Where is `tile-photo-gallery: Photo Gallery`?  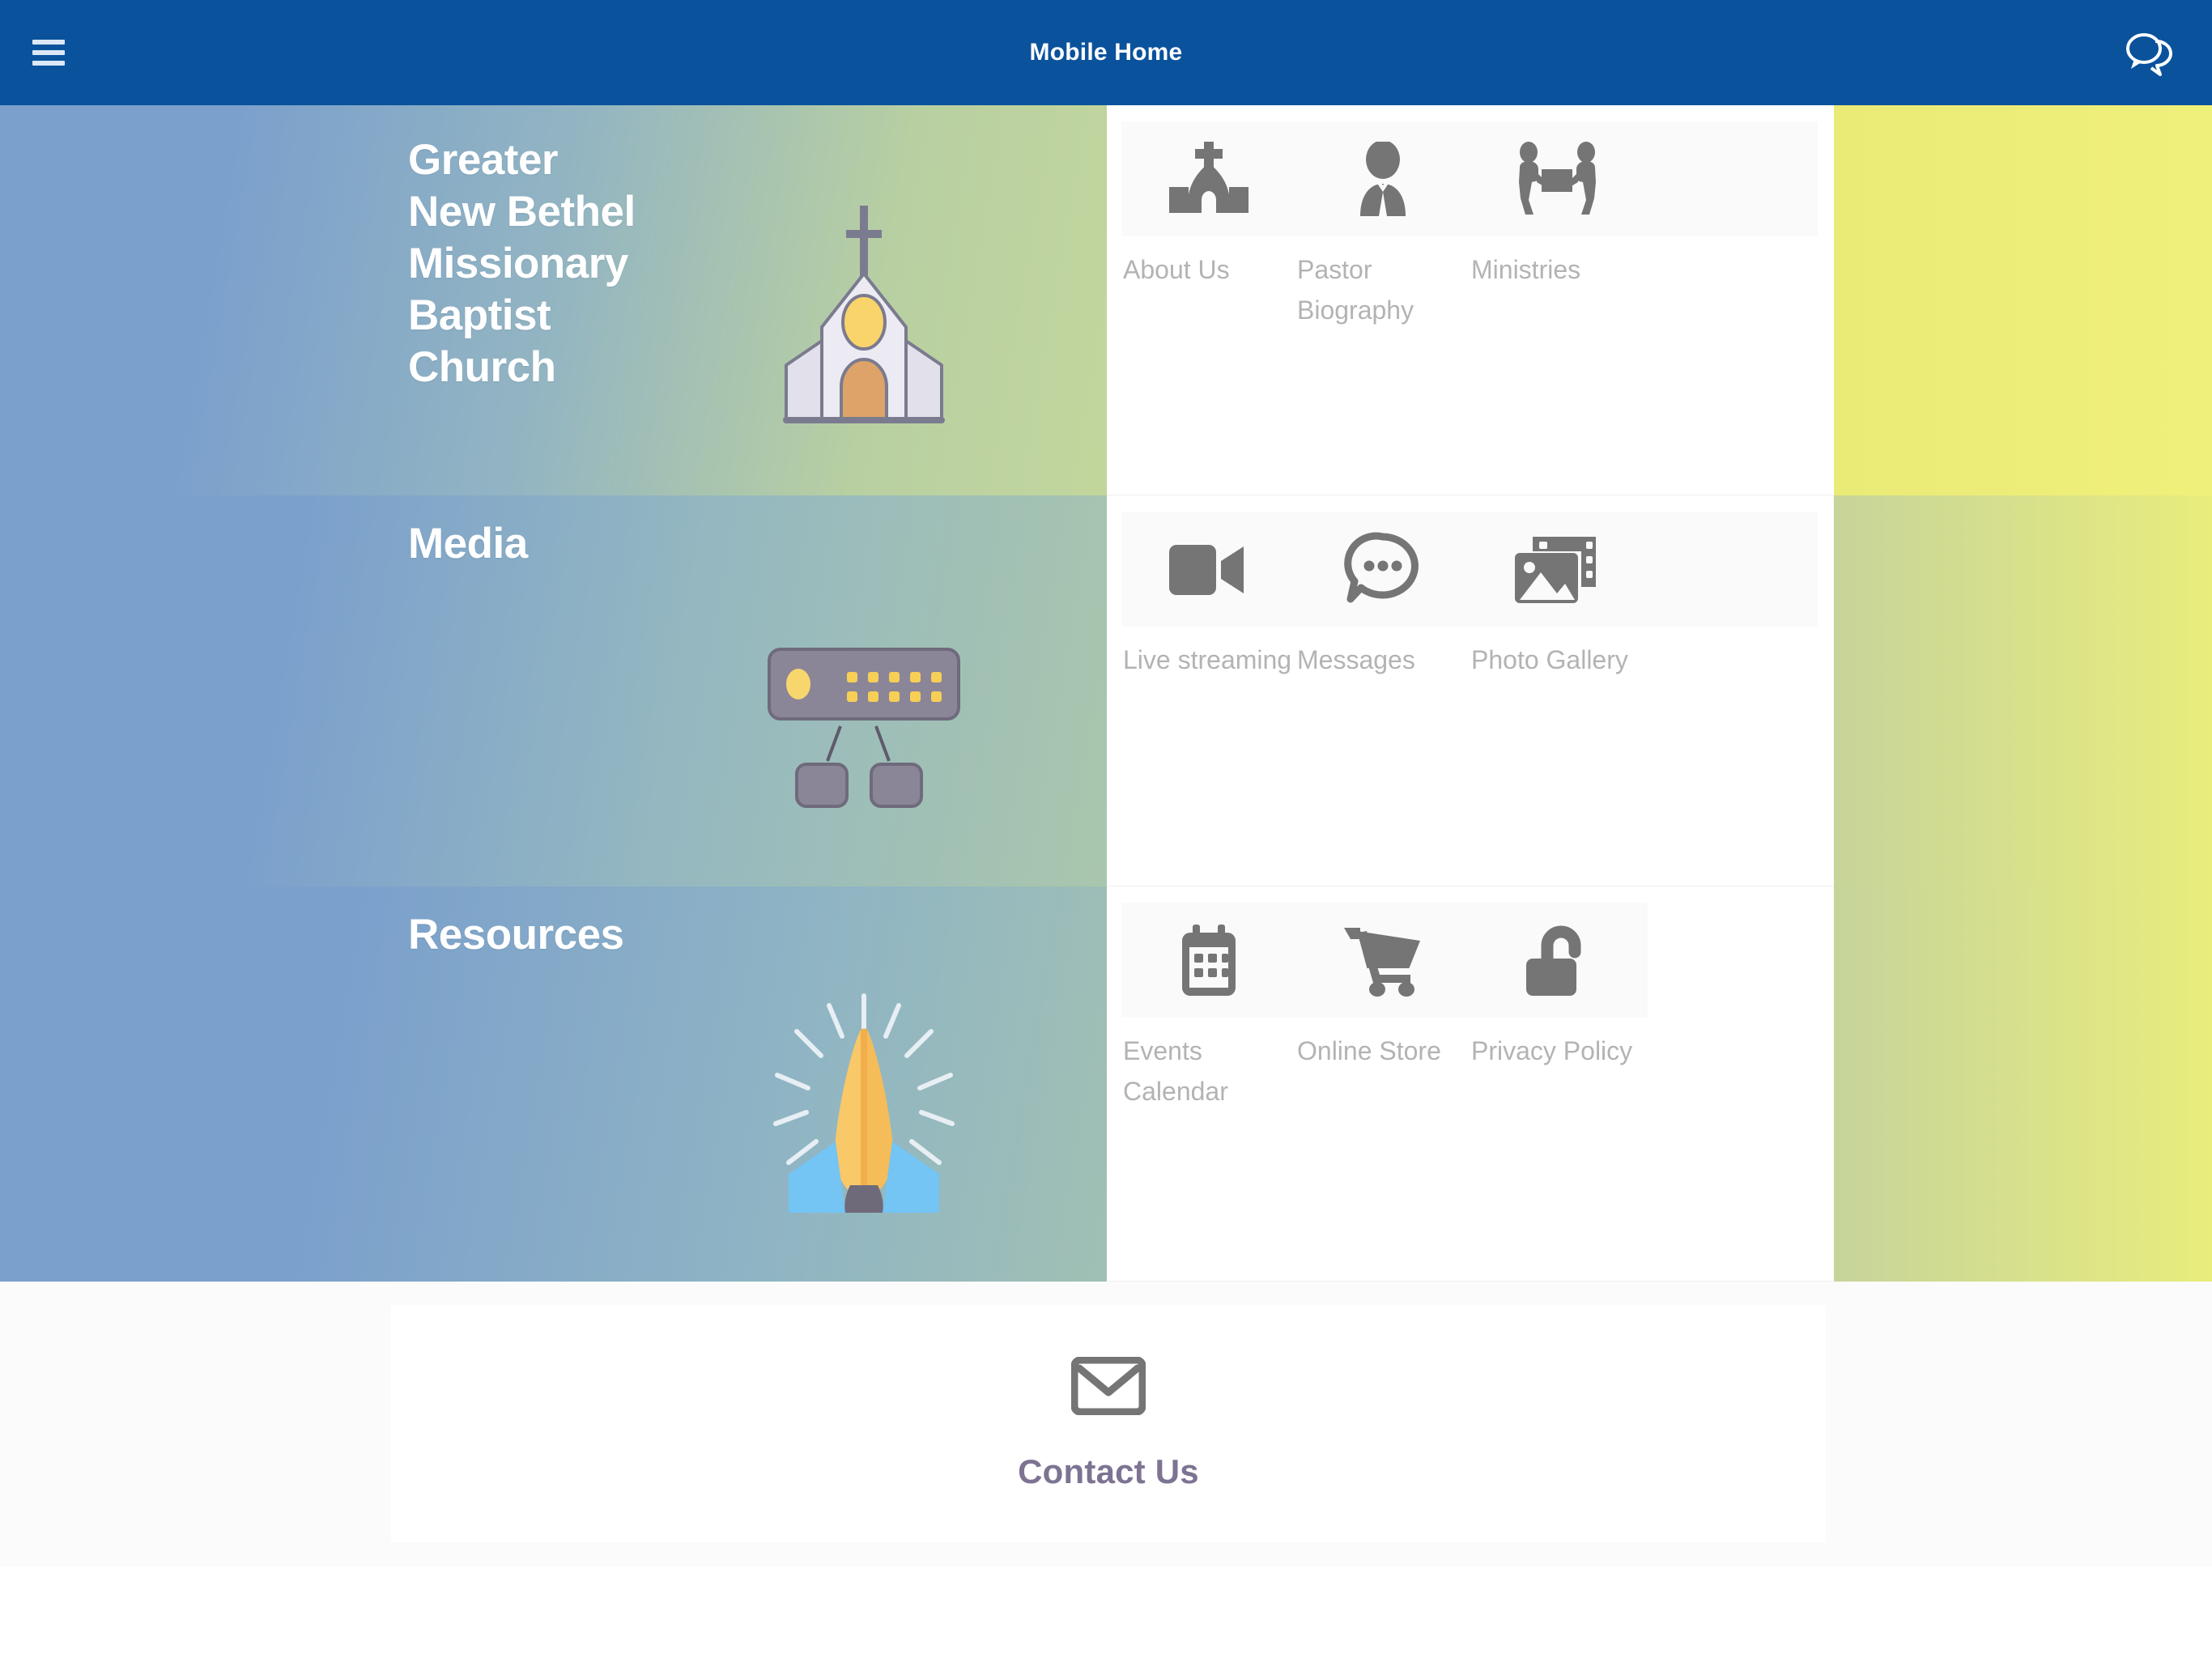
tile-photo-gallery: Photo Gallery is located at coordinates (1557, 596).